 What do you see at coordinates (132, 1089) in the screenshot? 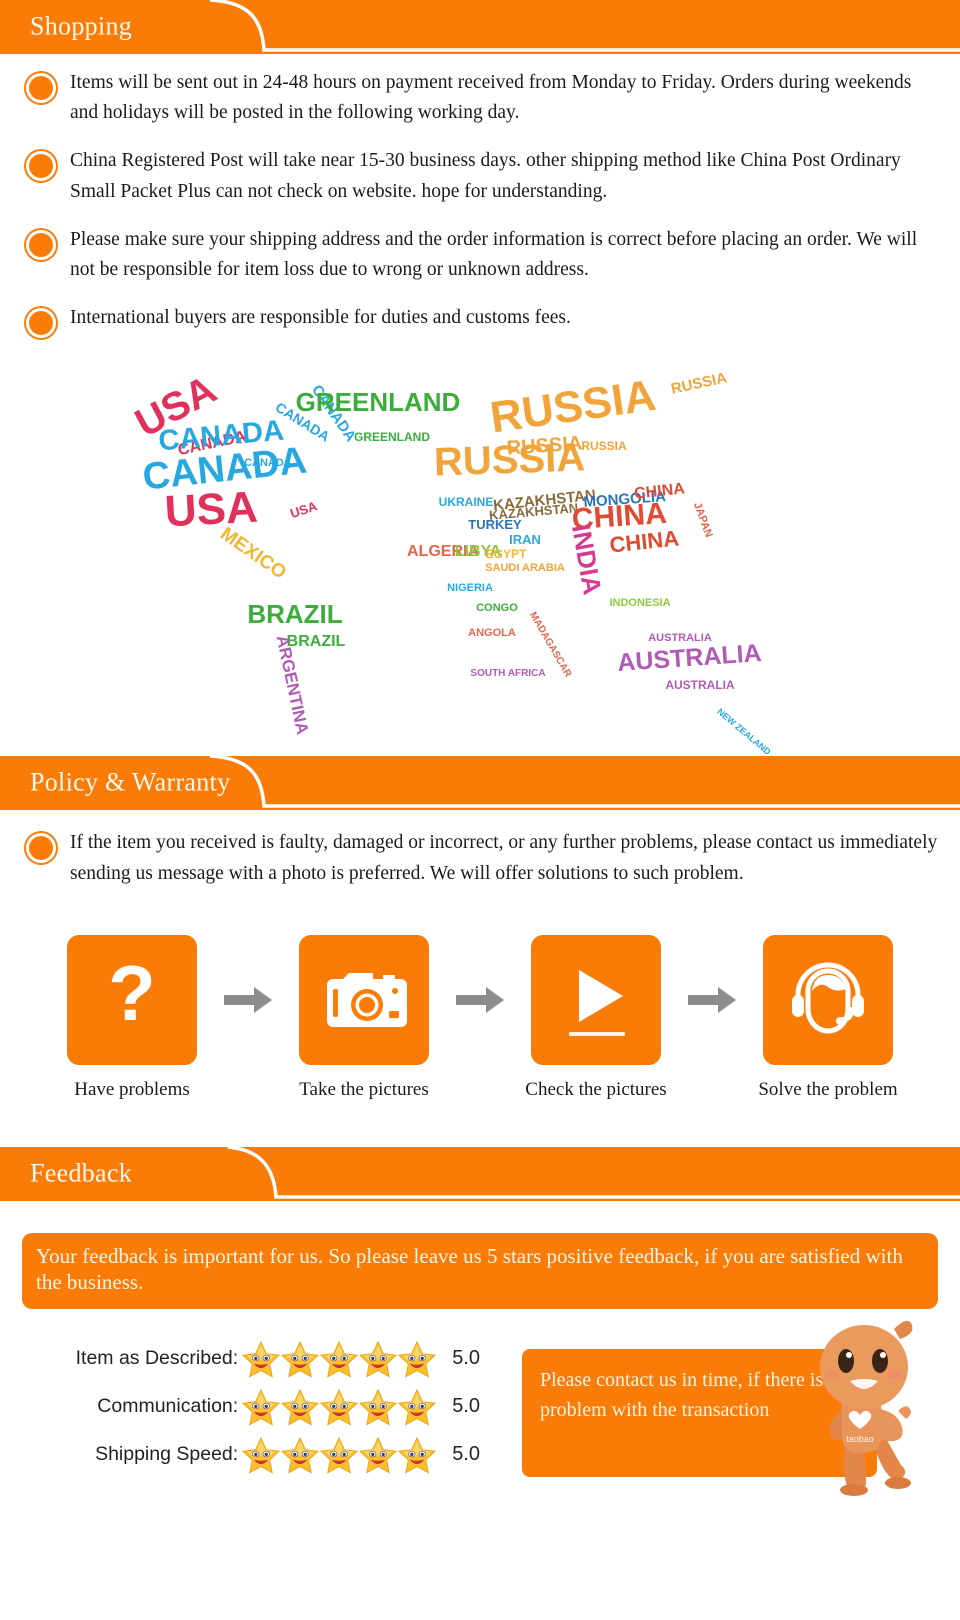
I see `step-caption: Have problems` at bounding box center [132, 1089].